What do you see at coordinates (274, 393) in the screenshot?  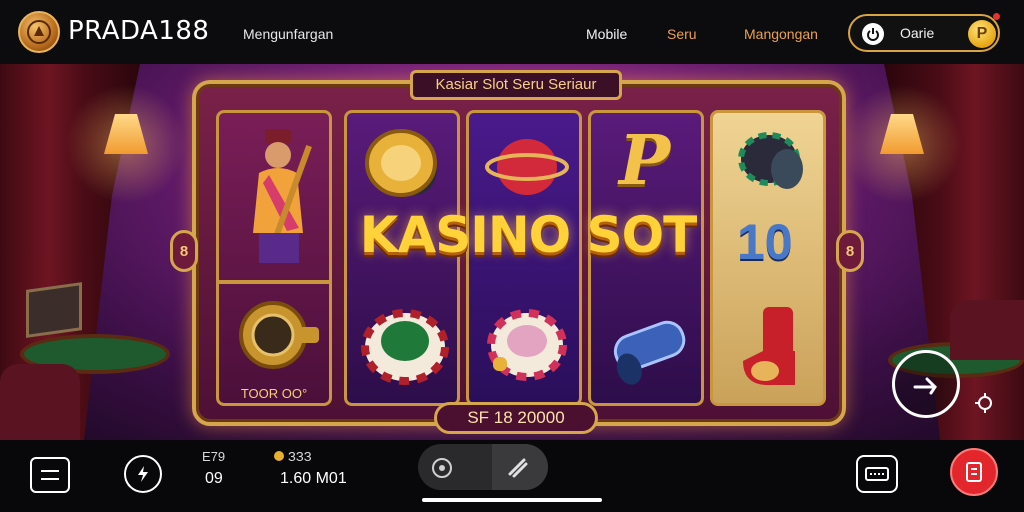 I see `reel-caption: TOOR OO°` at bounding box center [274, 393].